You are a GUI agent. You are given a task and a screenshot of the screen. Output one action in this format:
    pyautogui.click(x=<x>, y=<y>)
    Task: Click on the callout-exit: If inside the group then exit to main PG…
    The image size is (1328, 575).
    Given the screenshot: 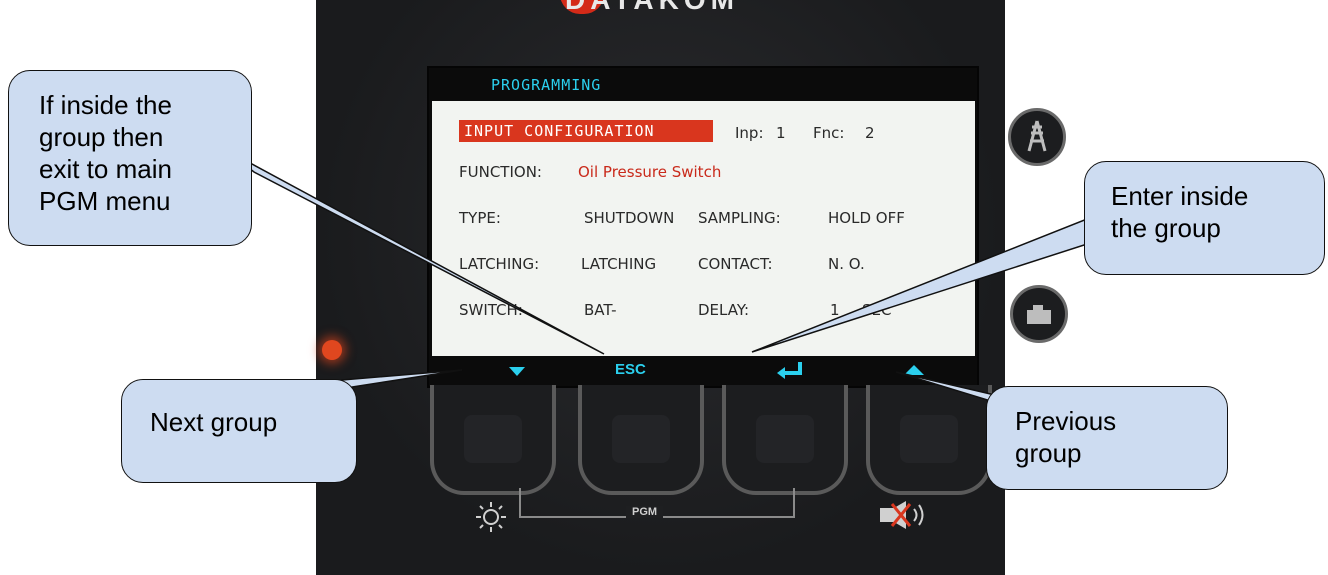 What is the action you would take?
    pyautogui.click(x=130, y=158)
    